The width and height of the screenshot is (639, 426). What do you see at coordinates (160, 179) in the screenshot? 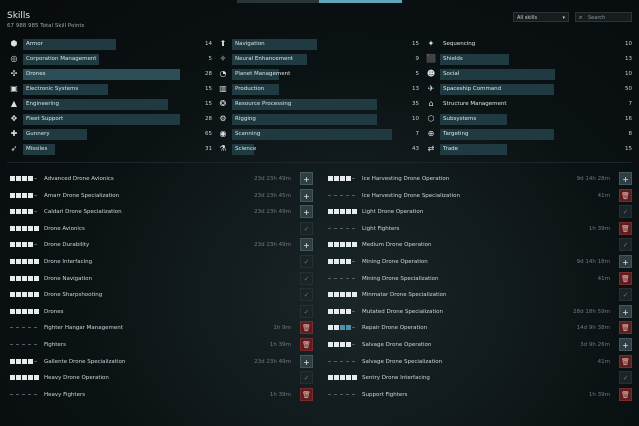
I see `skill-row: Advanced Drone Avionics 23d 23h 49m +` at bounding box center [160, 179].